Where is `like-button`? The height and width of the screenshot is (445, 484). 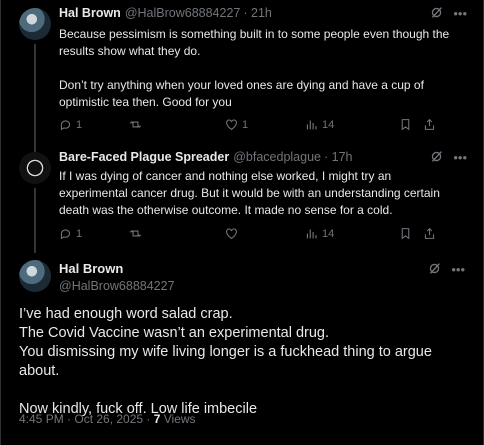
like-button is located at coordinates (265, 233).